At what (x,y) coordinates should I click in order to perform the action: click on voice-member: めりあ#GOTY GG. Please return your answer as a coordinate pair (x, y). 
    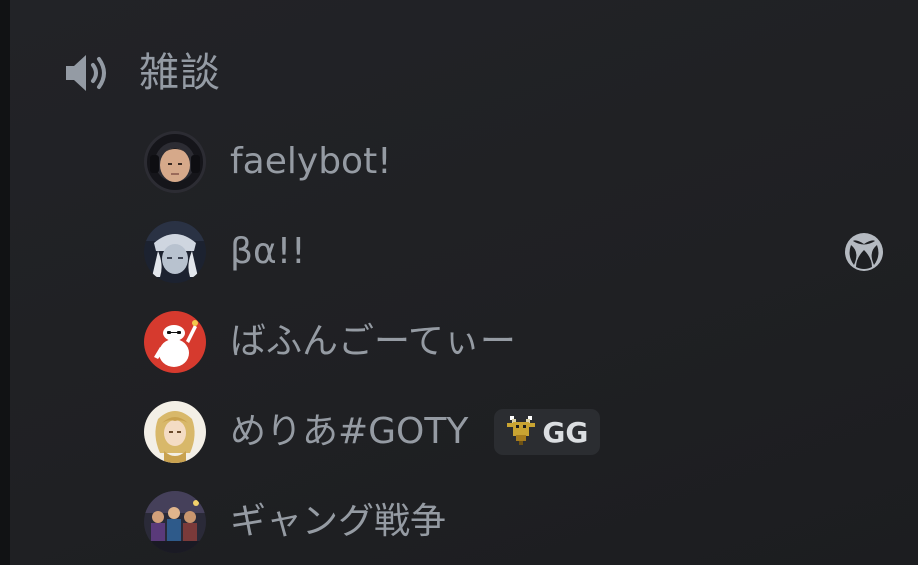
    Looking at the image, I should click on (514, 432).